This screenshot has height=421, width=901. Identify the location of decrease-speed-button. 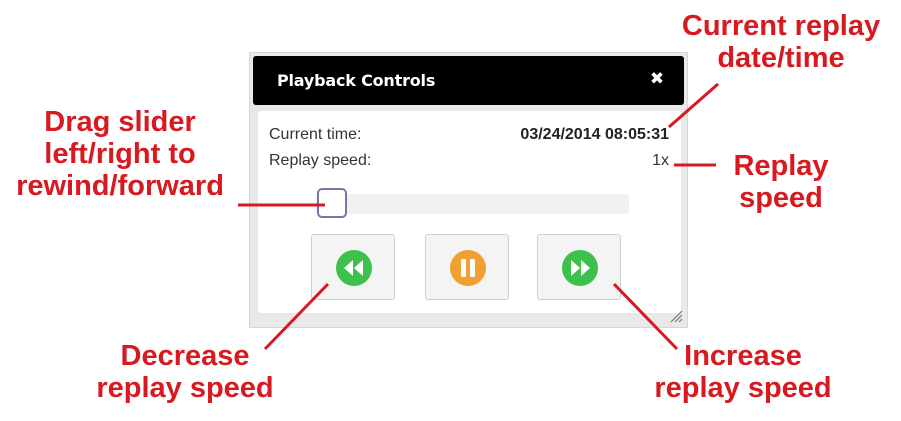
(353, 267).